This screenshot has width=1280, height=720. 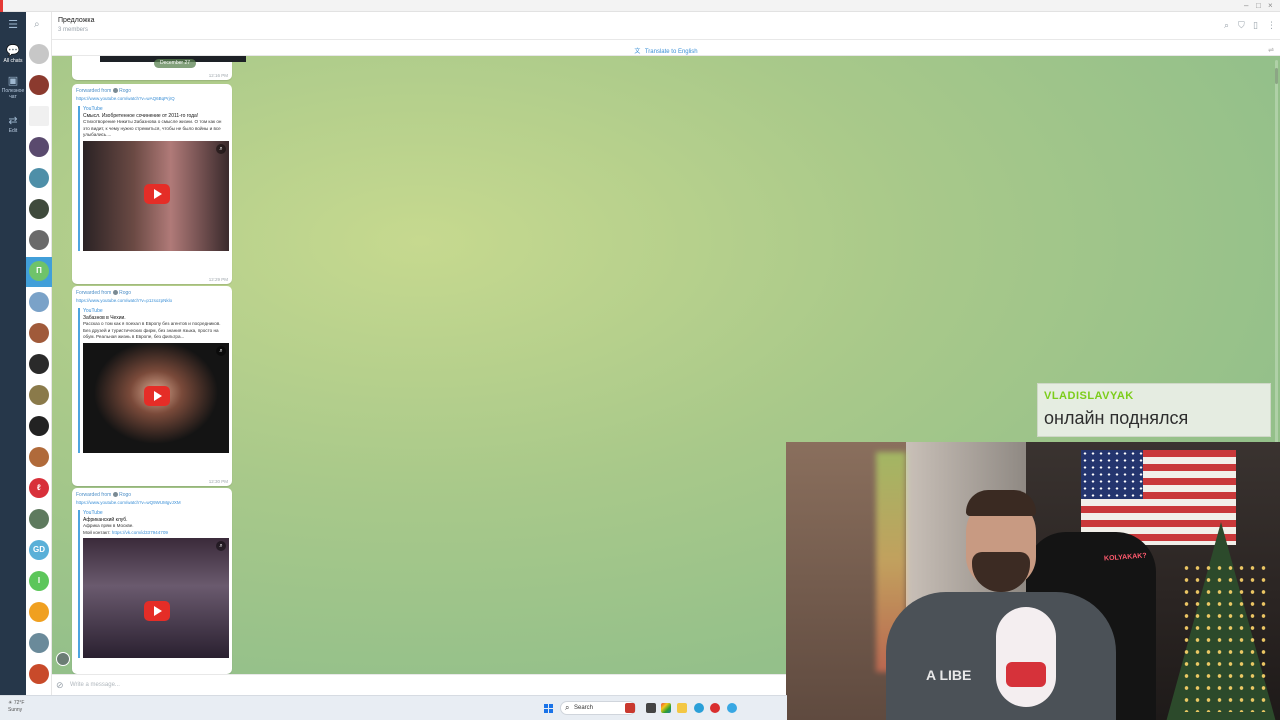 I want to click on chat-avatar: ℓ, so click(x=39, y=488).